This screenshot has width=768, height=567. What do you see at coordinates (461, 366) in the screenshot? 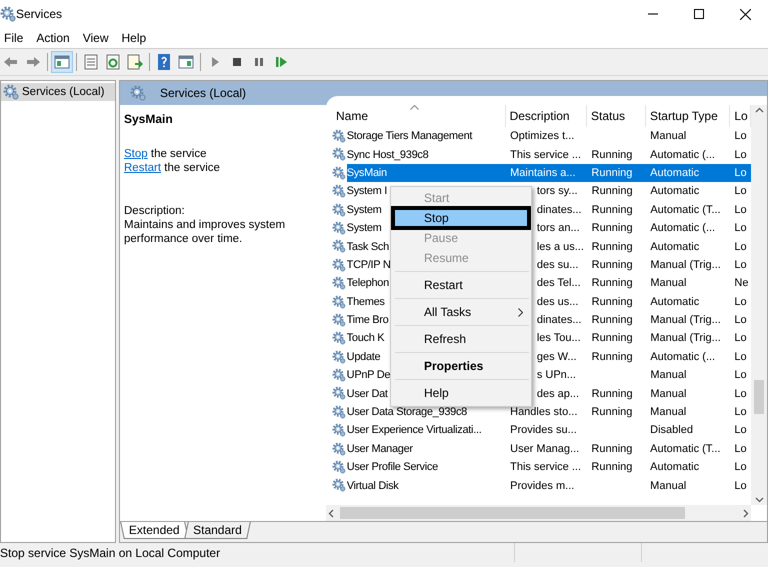
I see `menu-item: Properties` at bounding box center [461, 366].